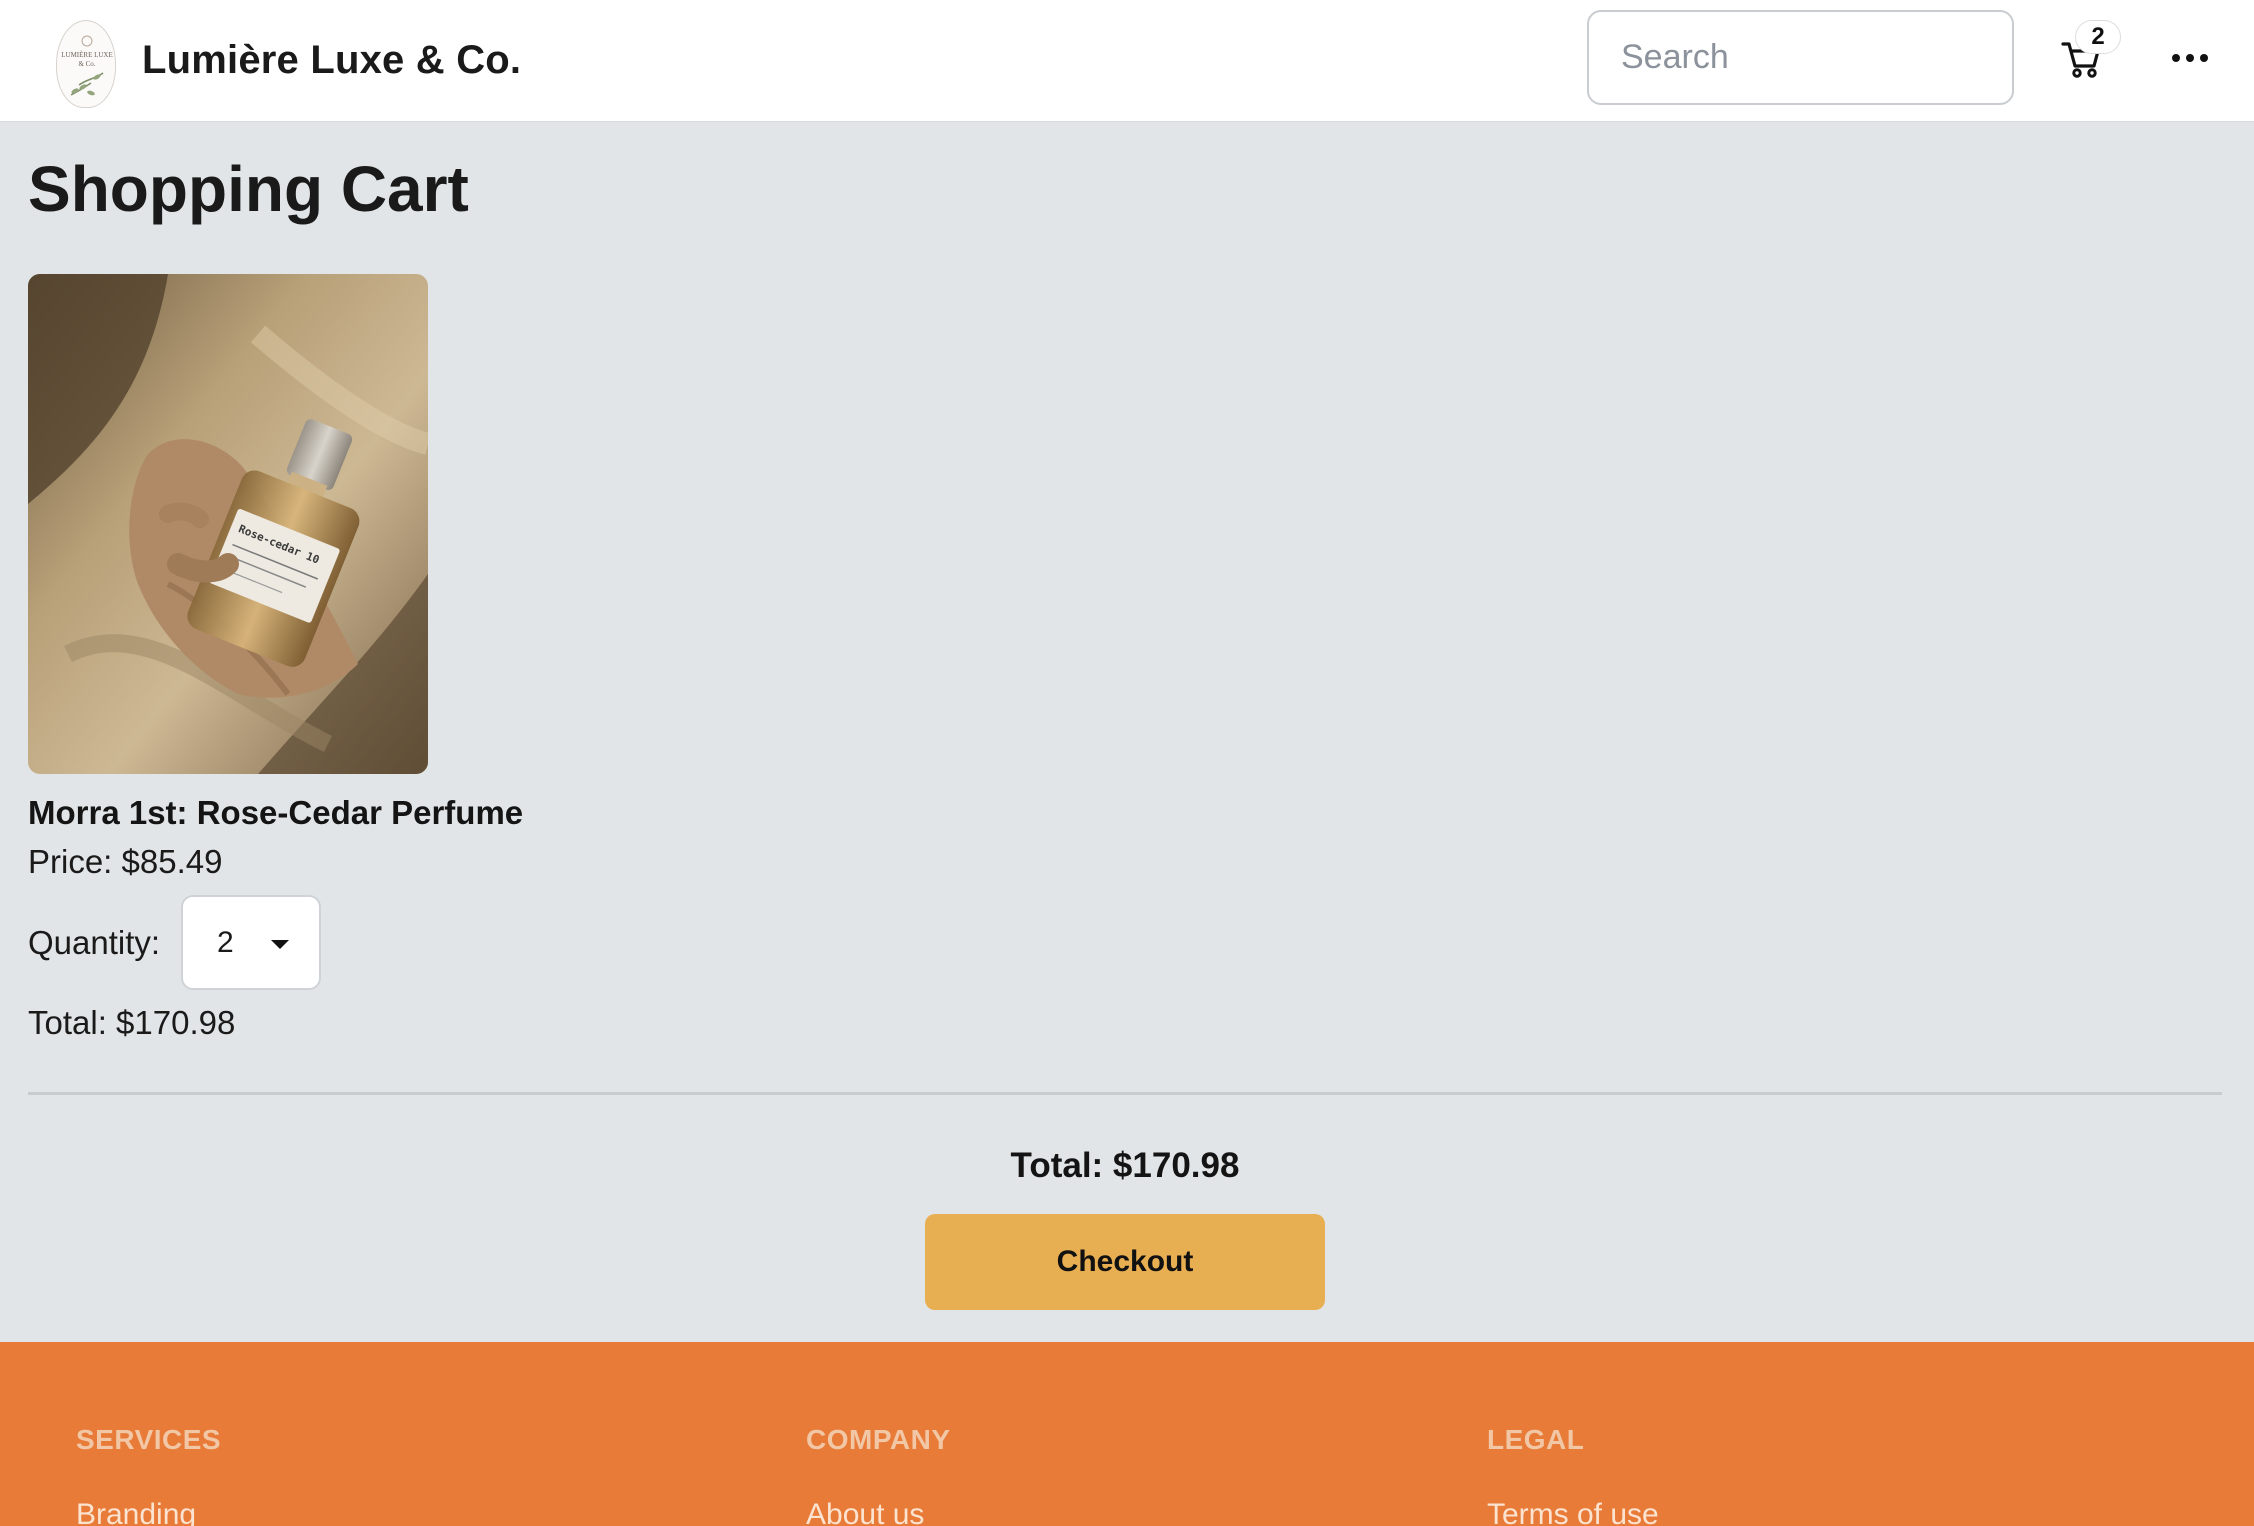  I want to click on footer-heading: LEGAL, so click(1536, 1439).